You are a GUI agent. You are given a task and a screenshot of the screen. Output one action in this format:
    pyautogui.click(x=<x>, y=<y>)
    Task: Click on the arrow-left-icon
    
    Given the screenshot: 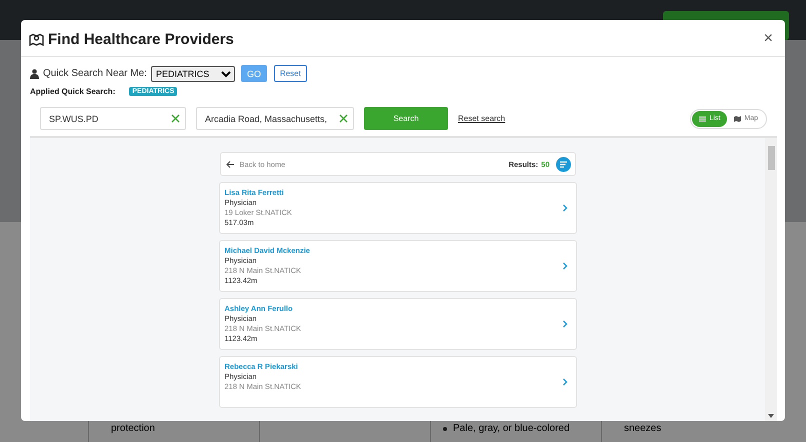 What is the action you would take?
    pyautogui.click(x=230, y=164)
    